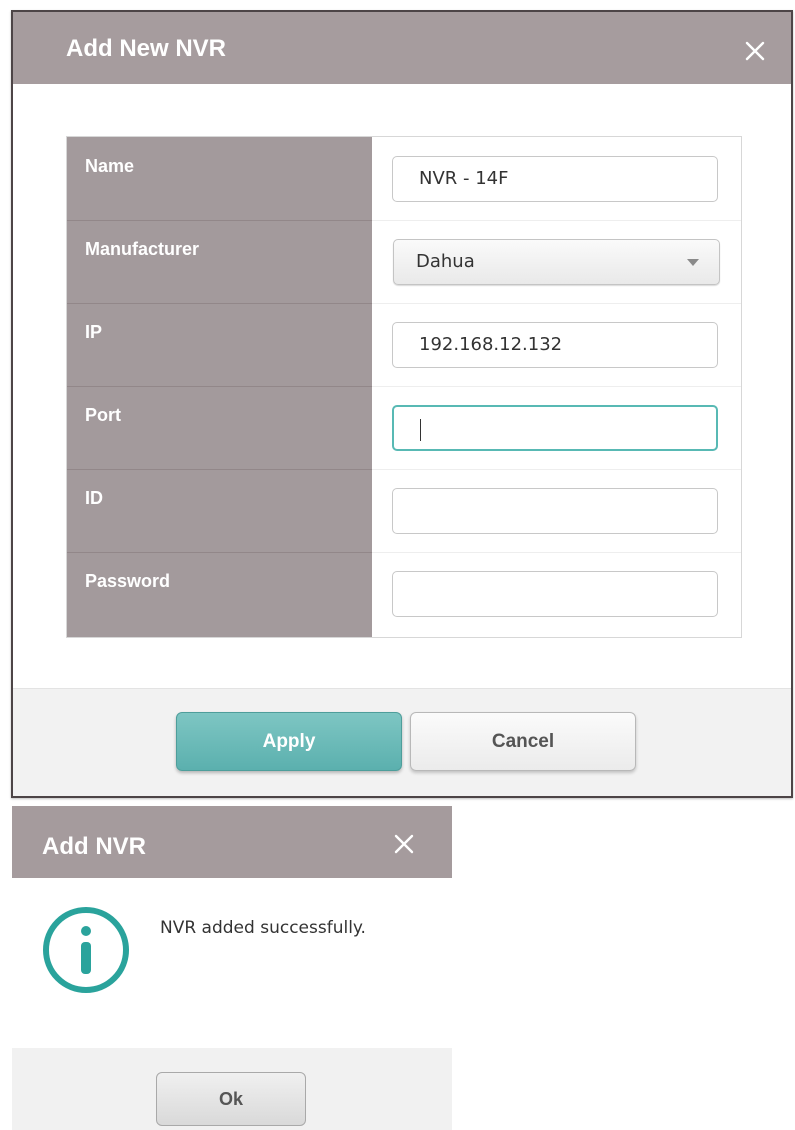  What do you see at coordinates (110, 166) in the screenshot?
I see `name-label: Name` at bounding box center [110, 166].